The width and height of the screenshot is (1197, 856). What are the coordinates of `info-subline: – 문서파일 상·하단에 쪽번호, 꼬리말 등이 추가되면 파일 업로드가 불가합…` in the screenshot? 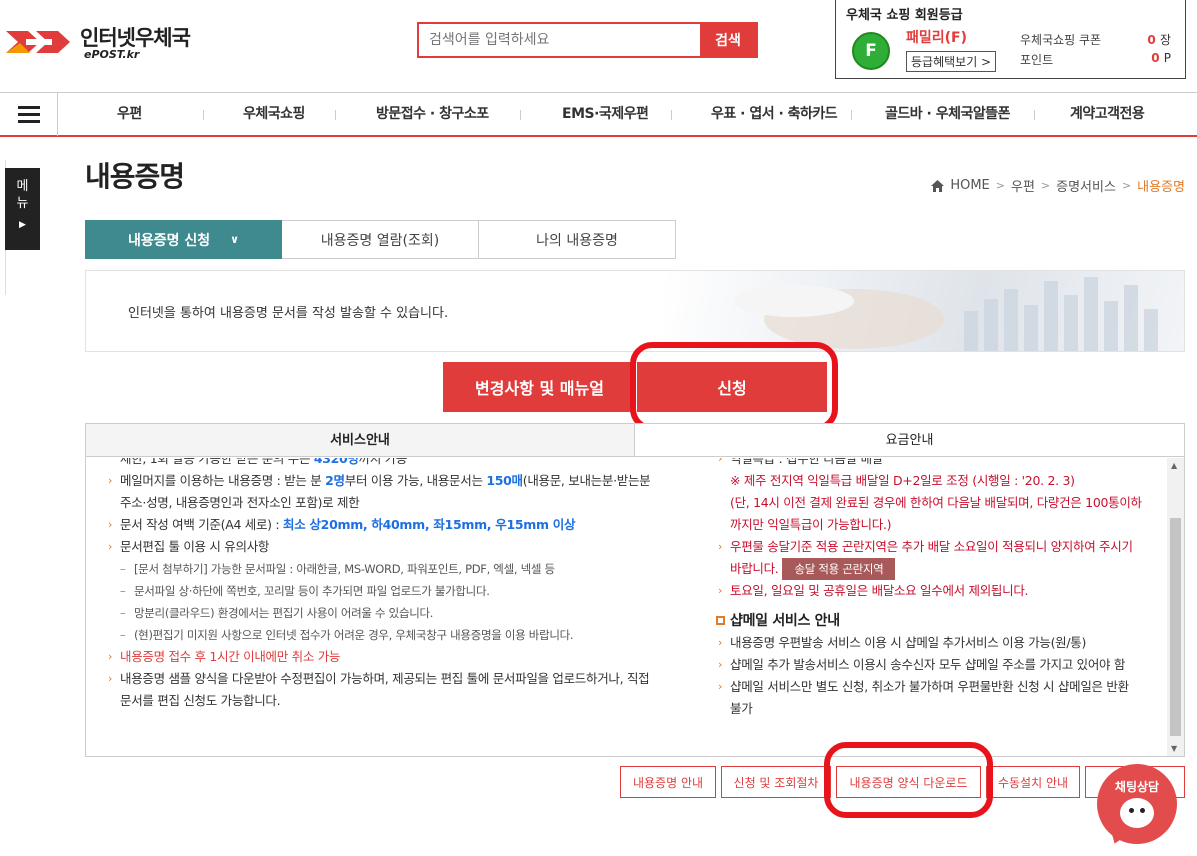 It's located at (305, 591).